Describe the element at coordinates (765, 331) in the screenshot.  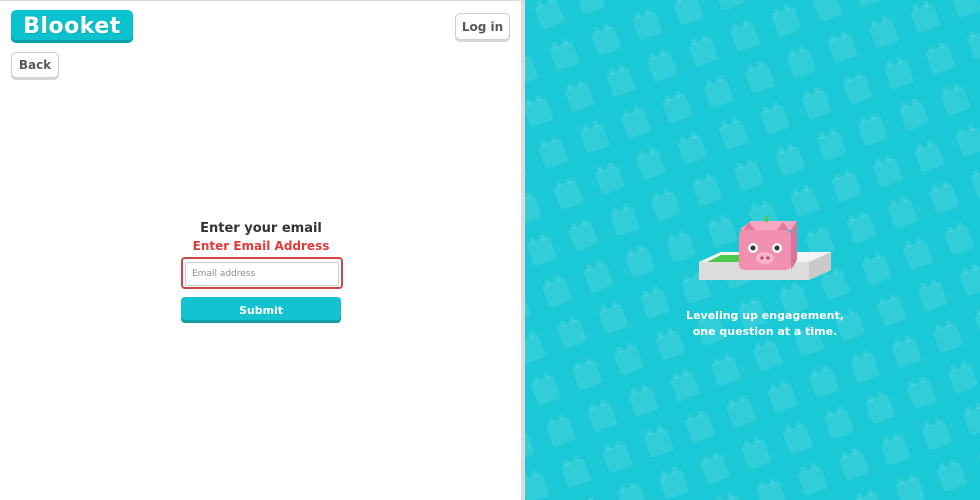
I see `tagline-line-2: one question at a time.` at that location.